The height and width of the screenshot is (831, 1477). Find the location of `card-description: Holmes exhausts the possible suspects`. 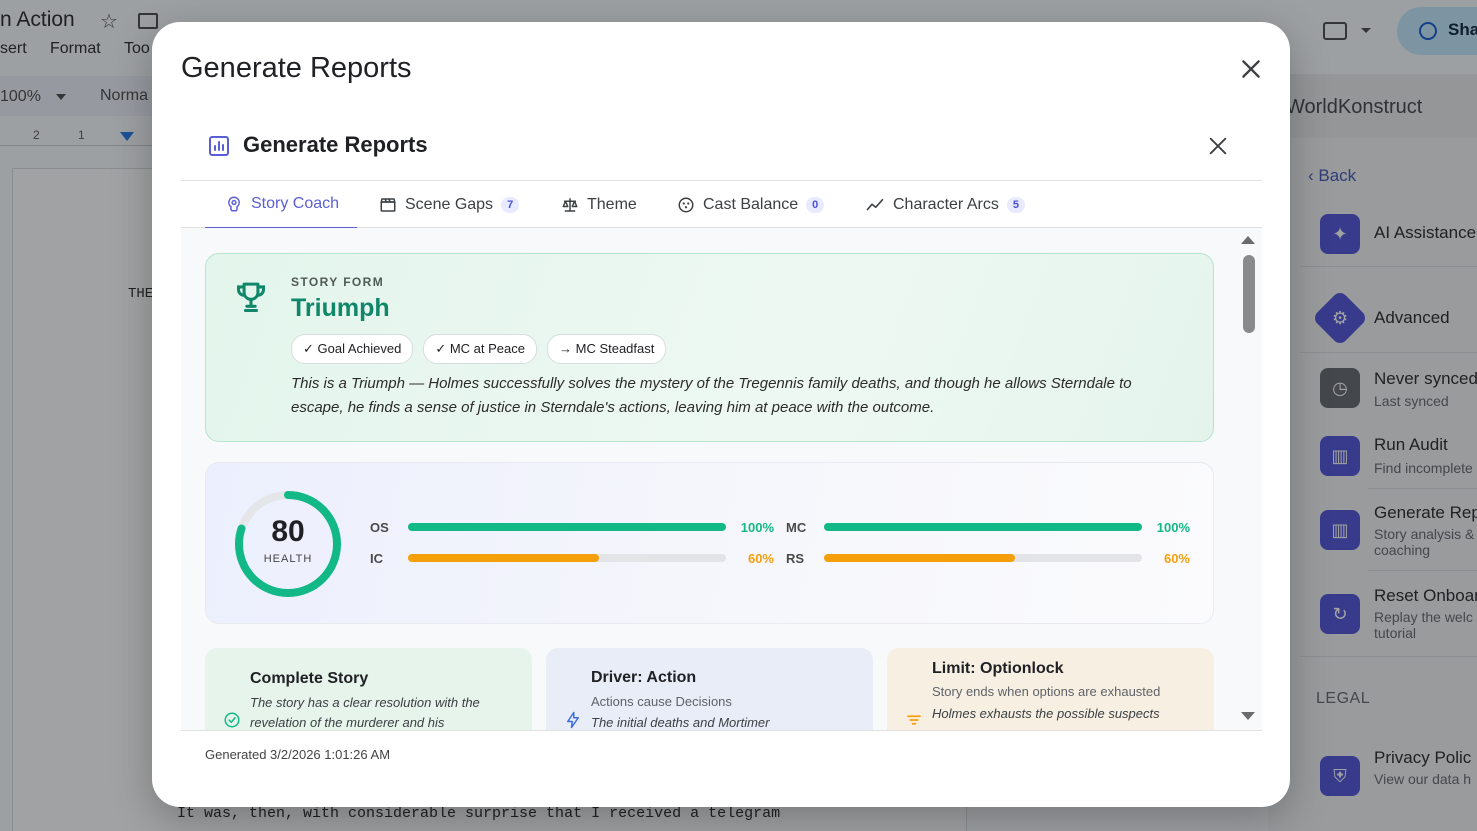

card-description: Holmes exhausts the possible suspects is located at coordinates (1046, 713).